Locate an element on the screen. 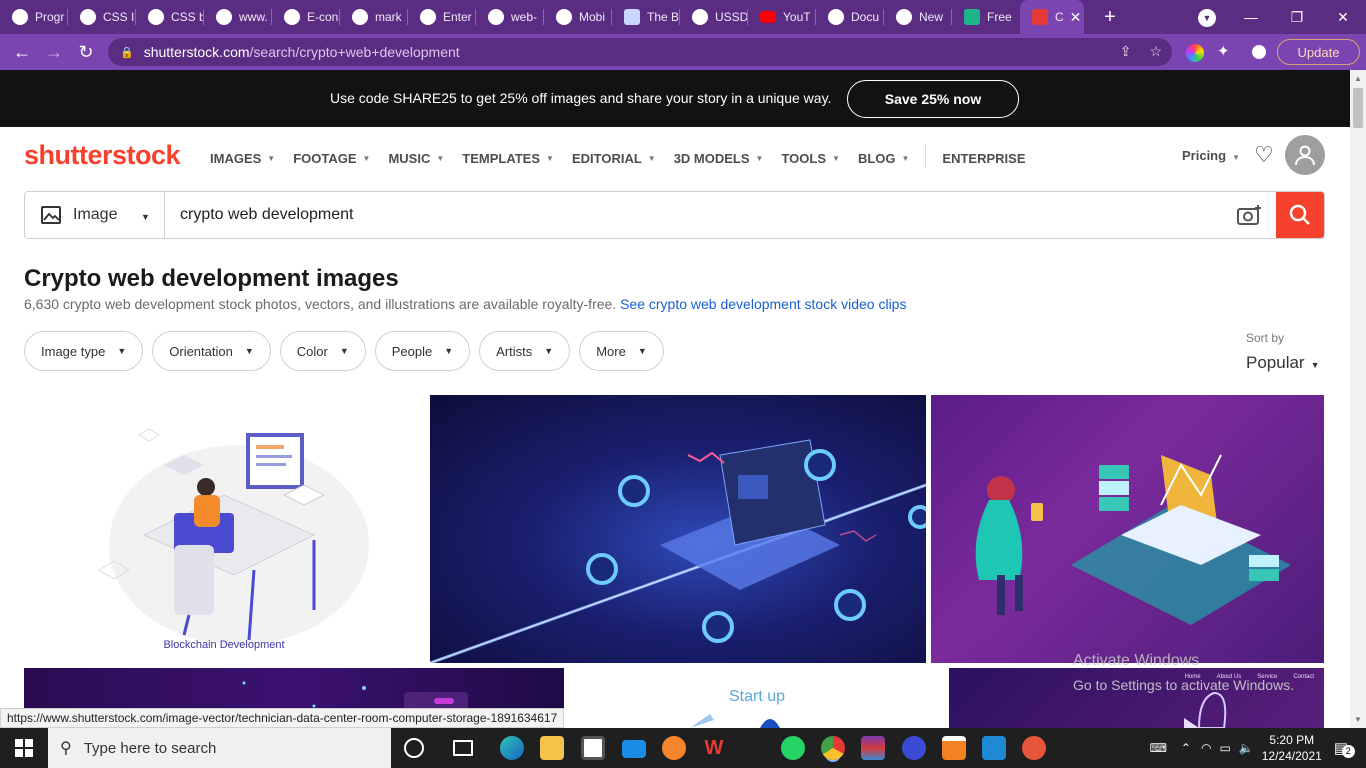 This screenshot has width=1366, height=768. nav-templates: TEMPLATES ▼ is located at coordinates (508, 158).